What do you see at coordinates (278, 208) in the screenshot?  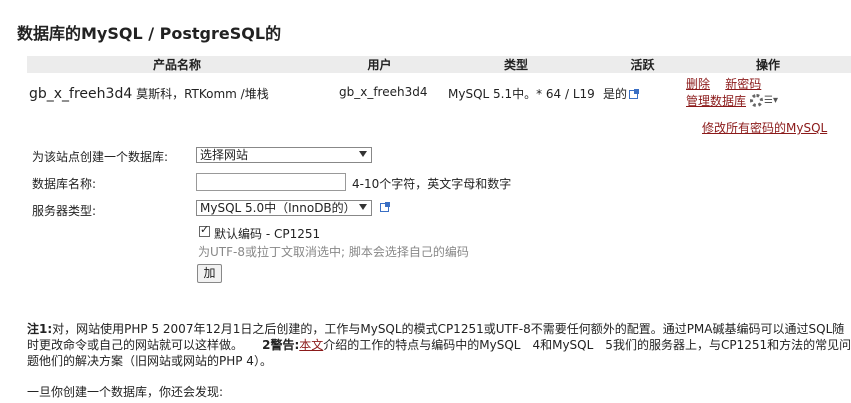 I see `server-type-value: MySQL 5.0中（InnoDB的）` at bounding box center [278, 208].